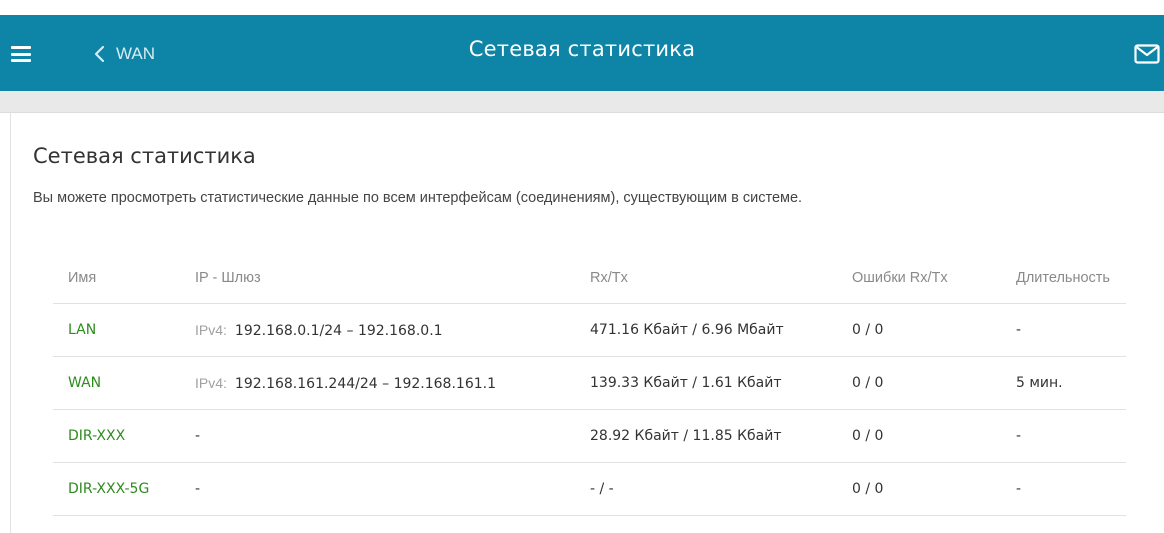 Image resolution: width=1164 pixels, height=533 pixels. I want to click on column-header-name: Имя, so click(116, 278).